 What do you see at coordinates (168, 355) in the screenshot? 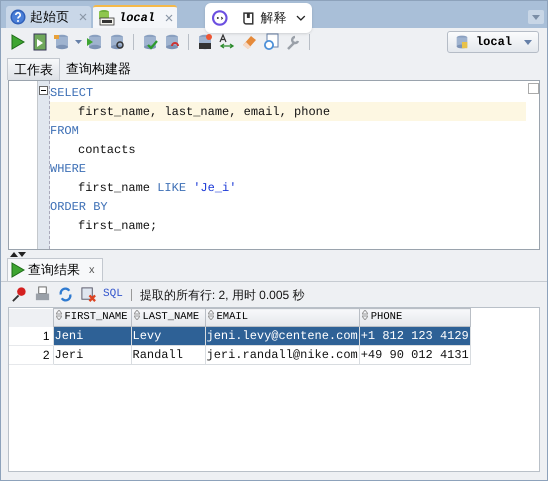
I see `table-cell: Randall` at bounding box center [168, 355].